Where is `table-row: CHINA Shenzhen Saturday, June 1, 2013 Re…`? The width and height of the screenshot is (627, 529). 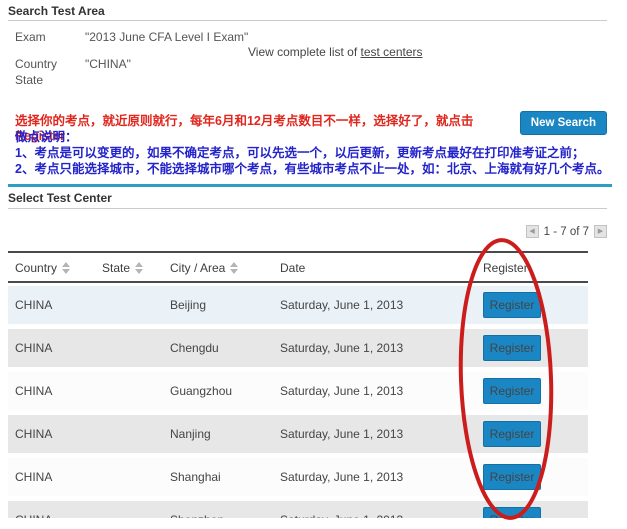 table-row: CHINA Shenzhen Saturday, June 1, 2013 Re… is located at coordinates (298, 509).